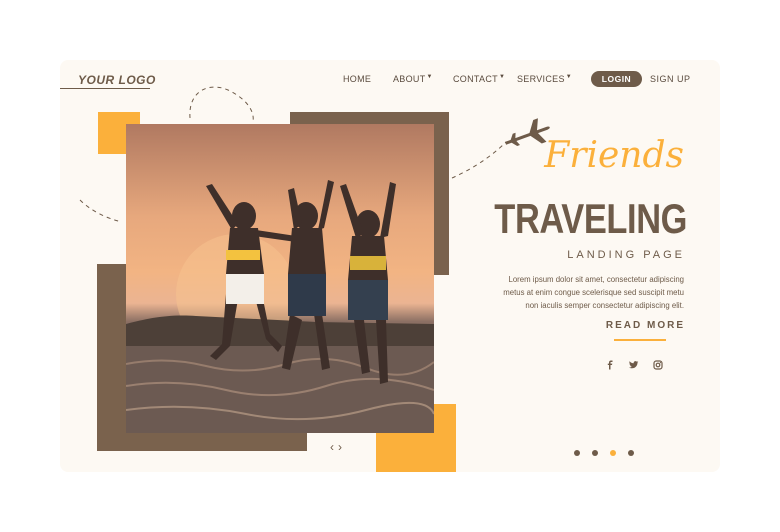 The image size is (780, 532). What do you see at coordinates (475, 79) in the screenshot?
I see `nav-contact-label: CONTACT` at bounding box center [475, 79].